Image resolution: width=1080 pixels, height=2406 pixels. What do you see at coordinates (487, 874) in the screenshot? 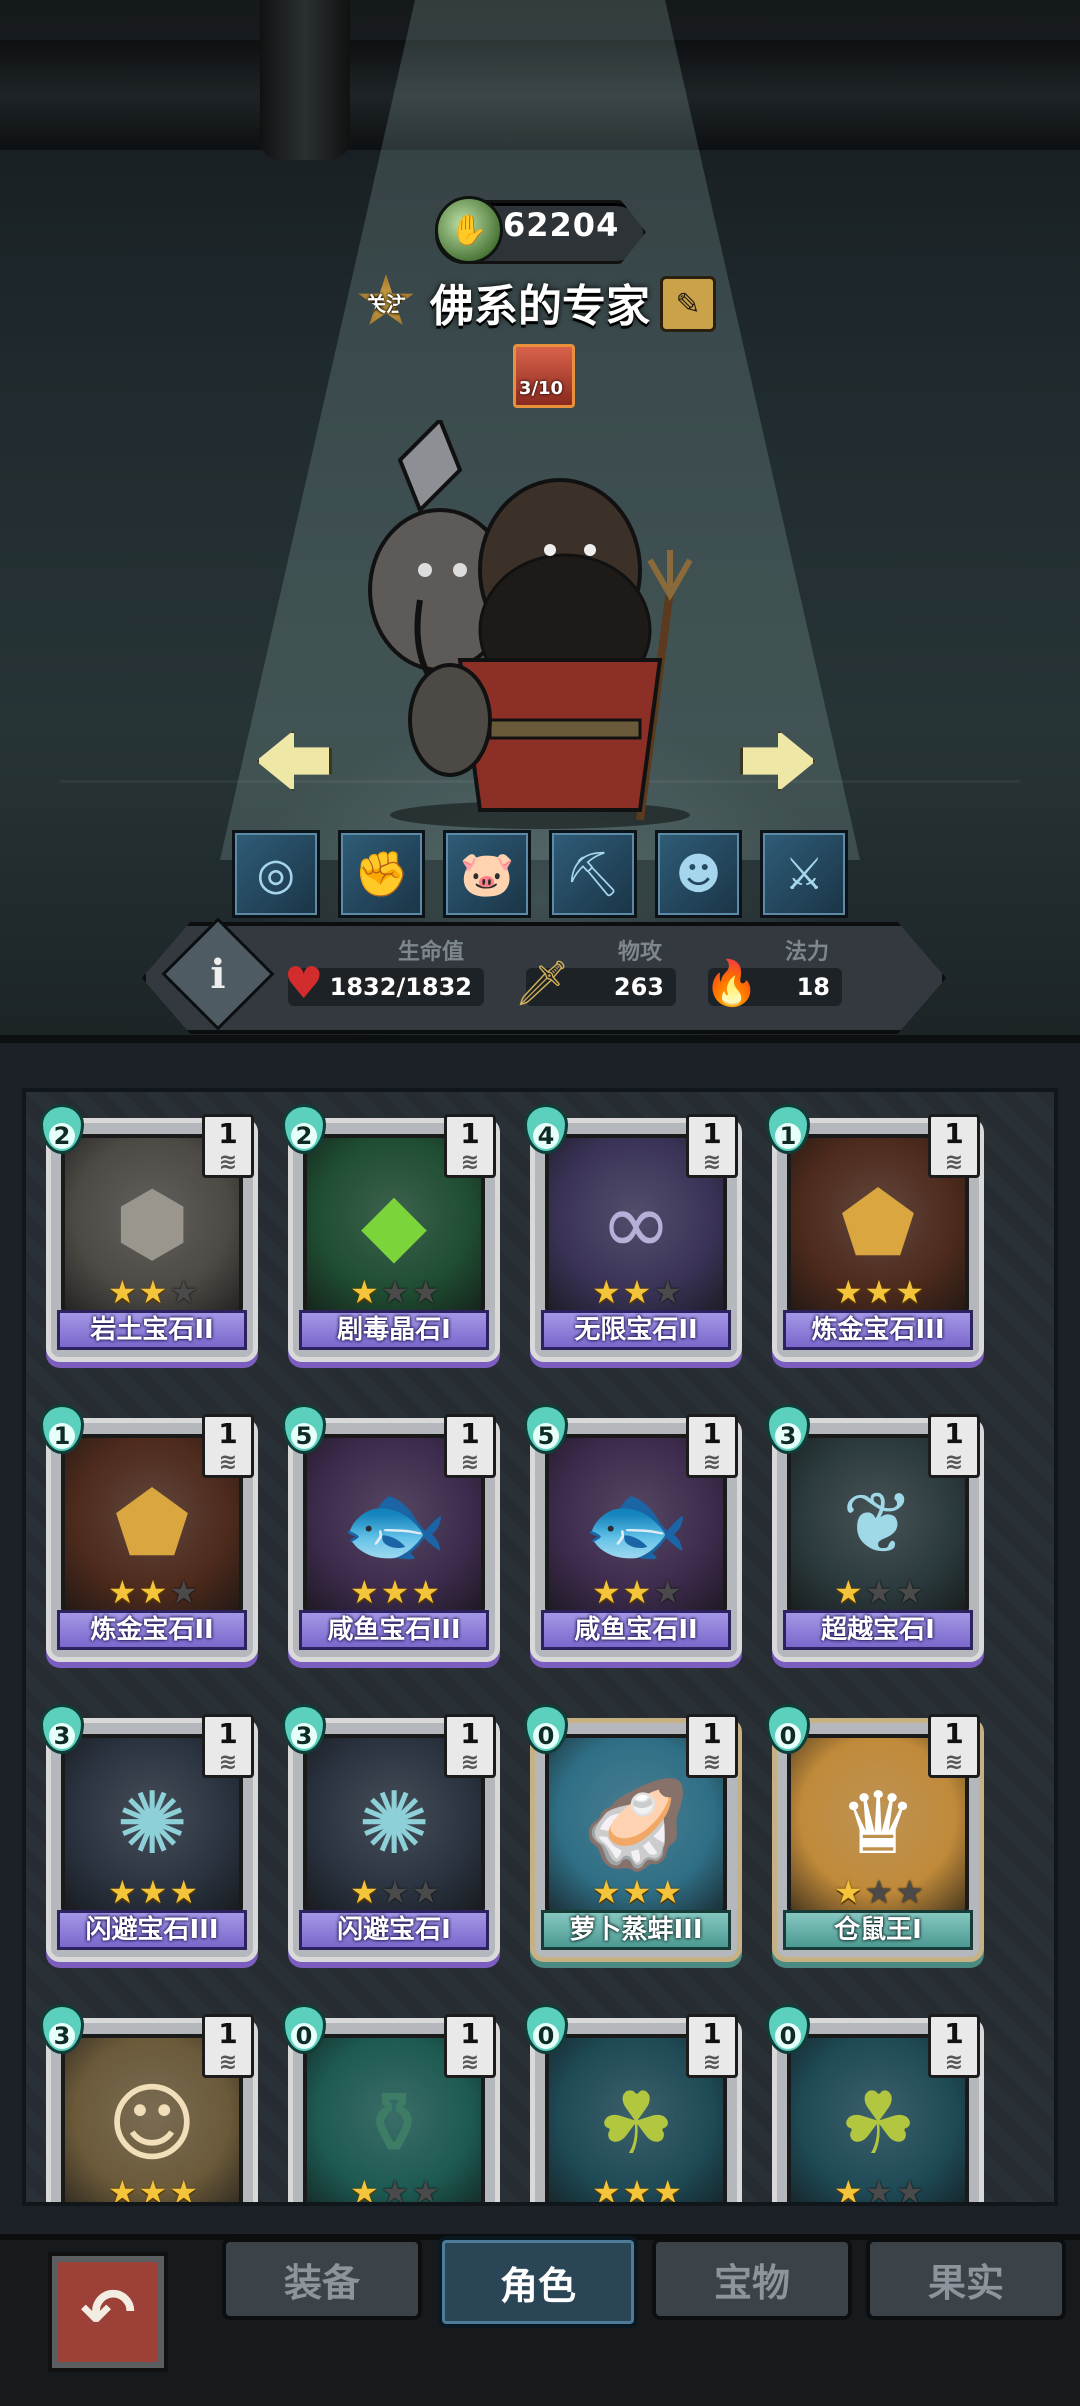
I see `pig-skill-icon: 🐷` at bounding box center [487, 874].